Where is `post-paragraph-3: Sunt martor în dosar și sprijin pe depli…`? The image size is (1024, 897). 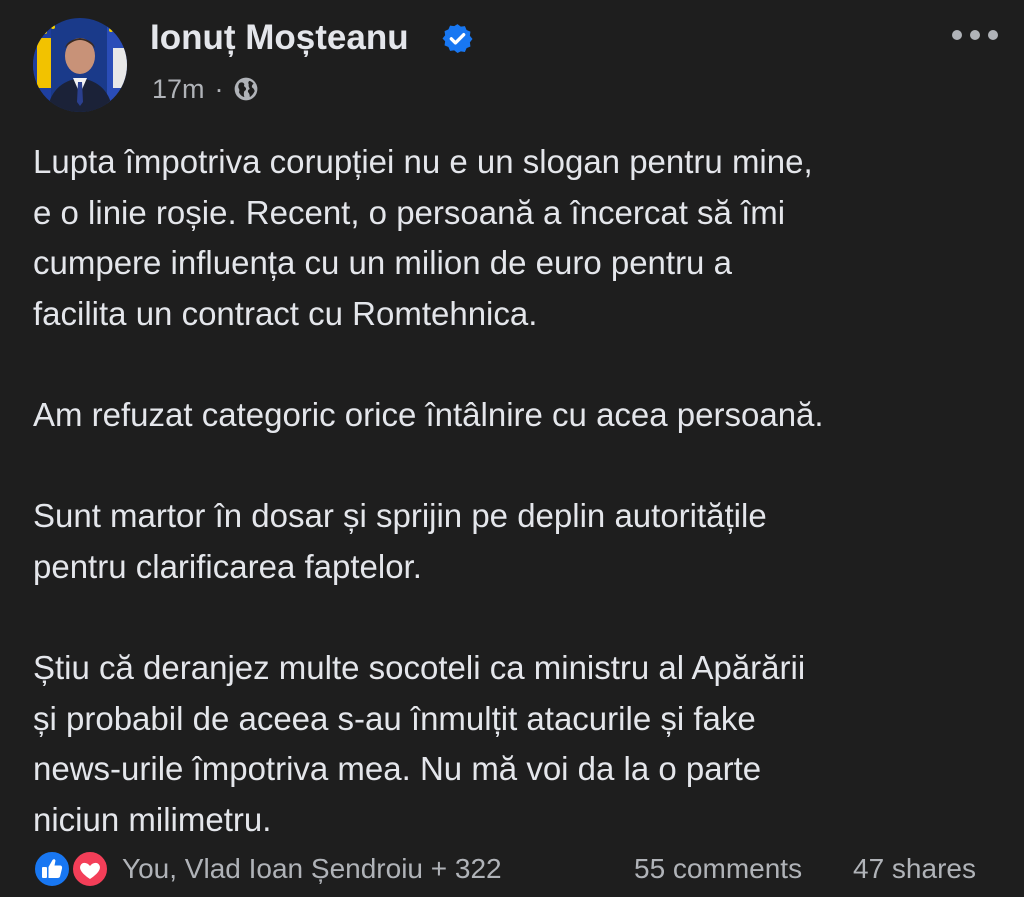
post-paragraph-3: Sunt martor în dosar și sprijin pe depli… is located at coordinates (400, 541).